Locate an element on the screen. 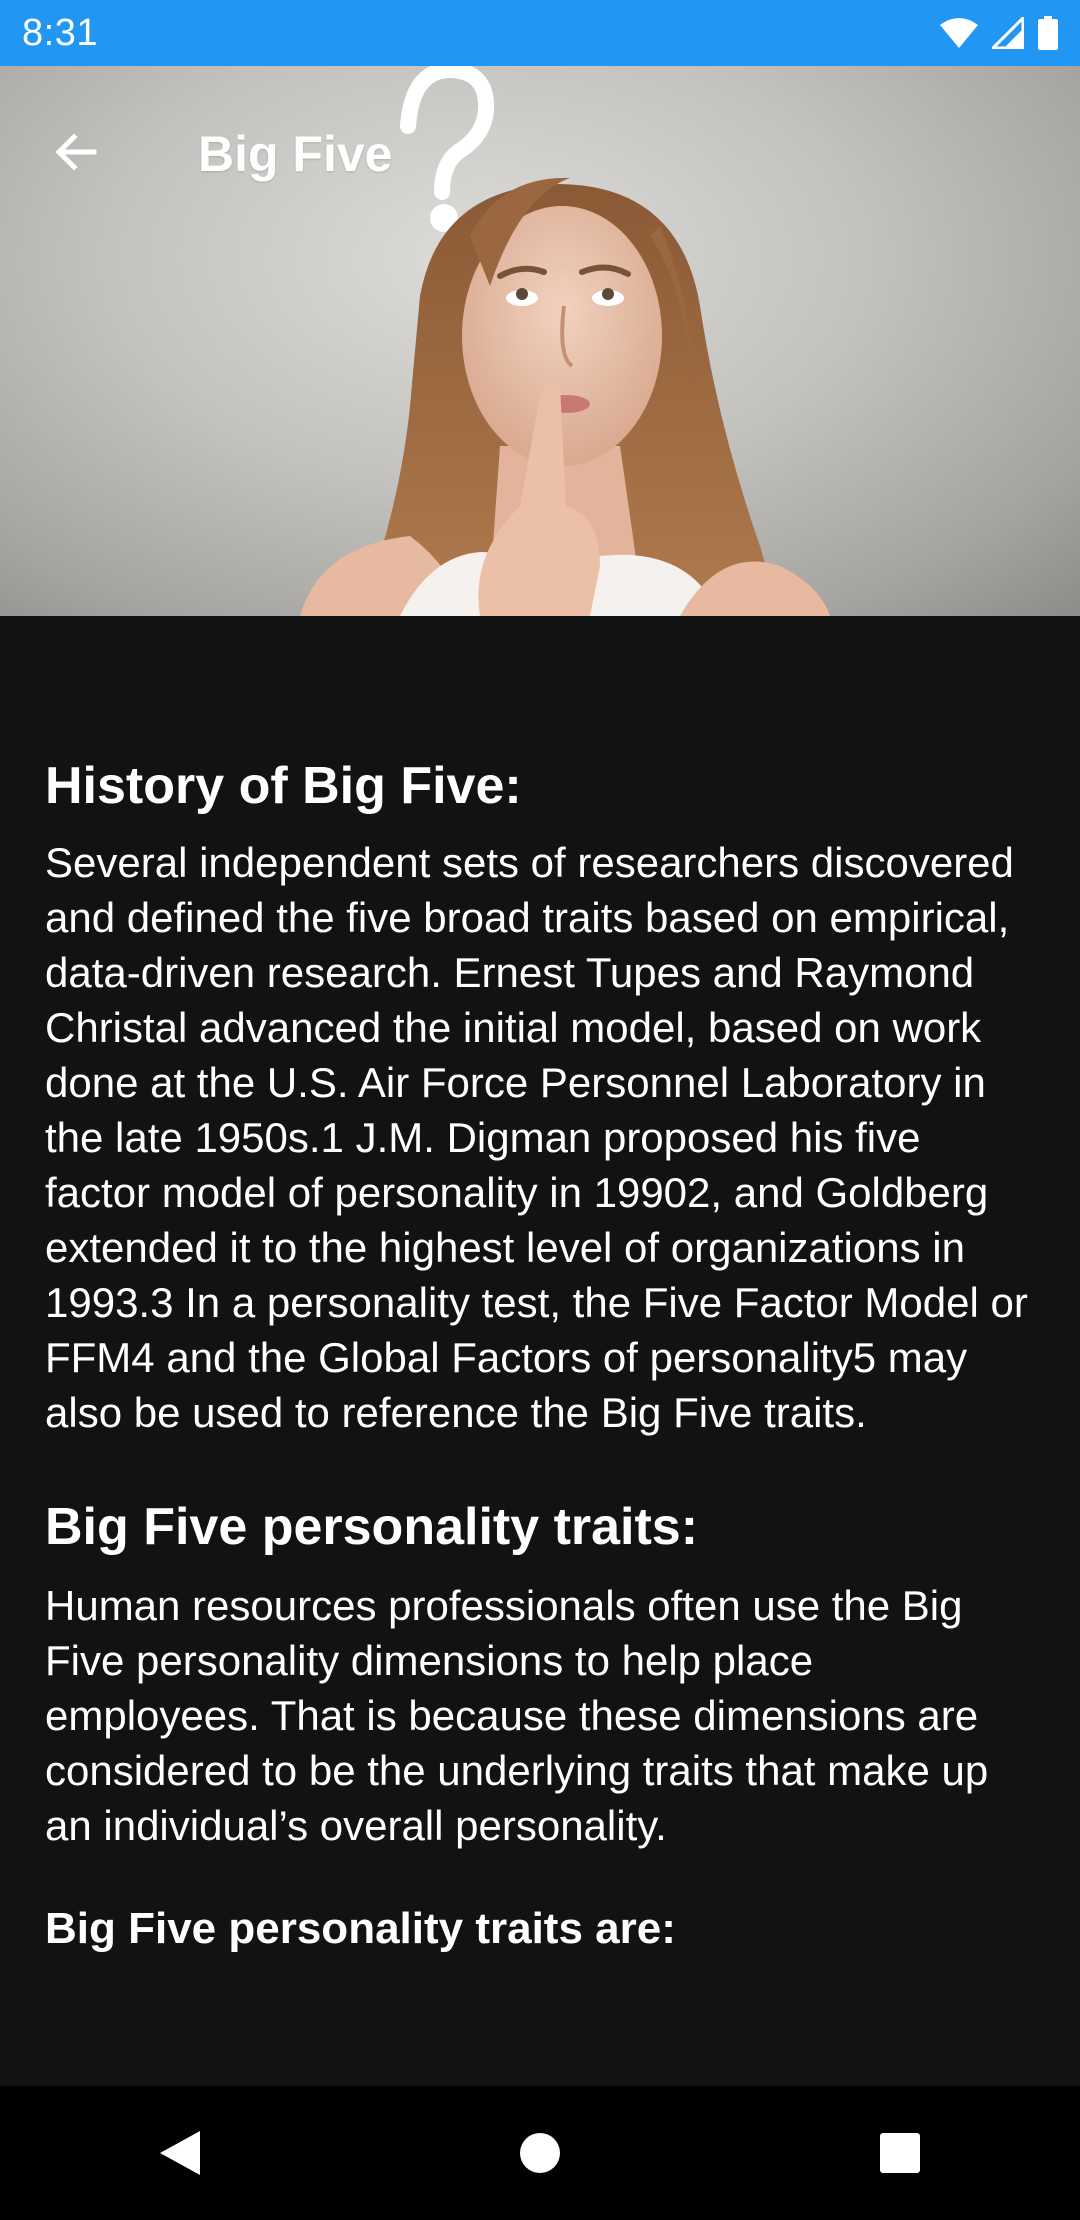  nav-home-button is located at coordinates (540, 2153).